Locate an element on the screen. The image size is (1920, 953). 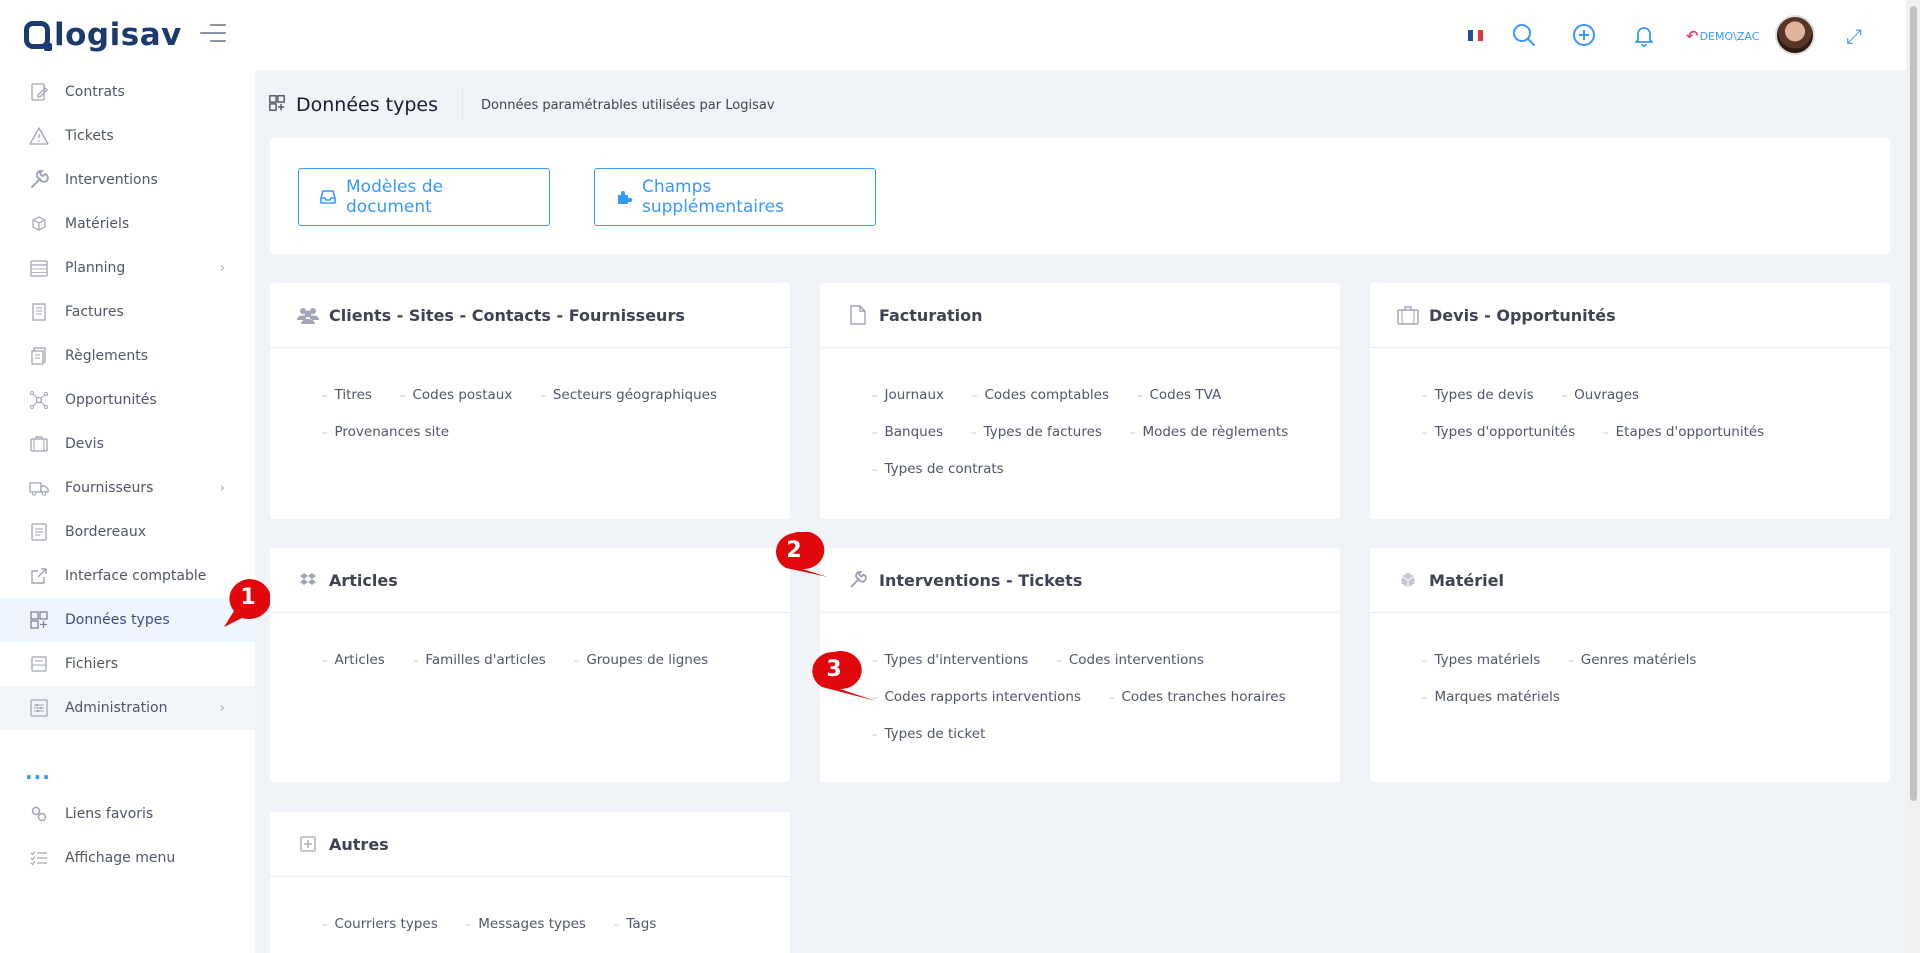
invoice-icon is located at coordinates (39, 312).